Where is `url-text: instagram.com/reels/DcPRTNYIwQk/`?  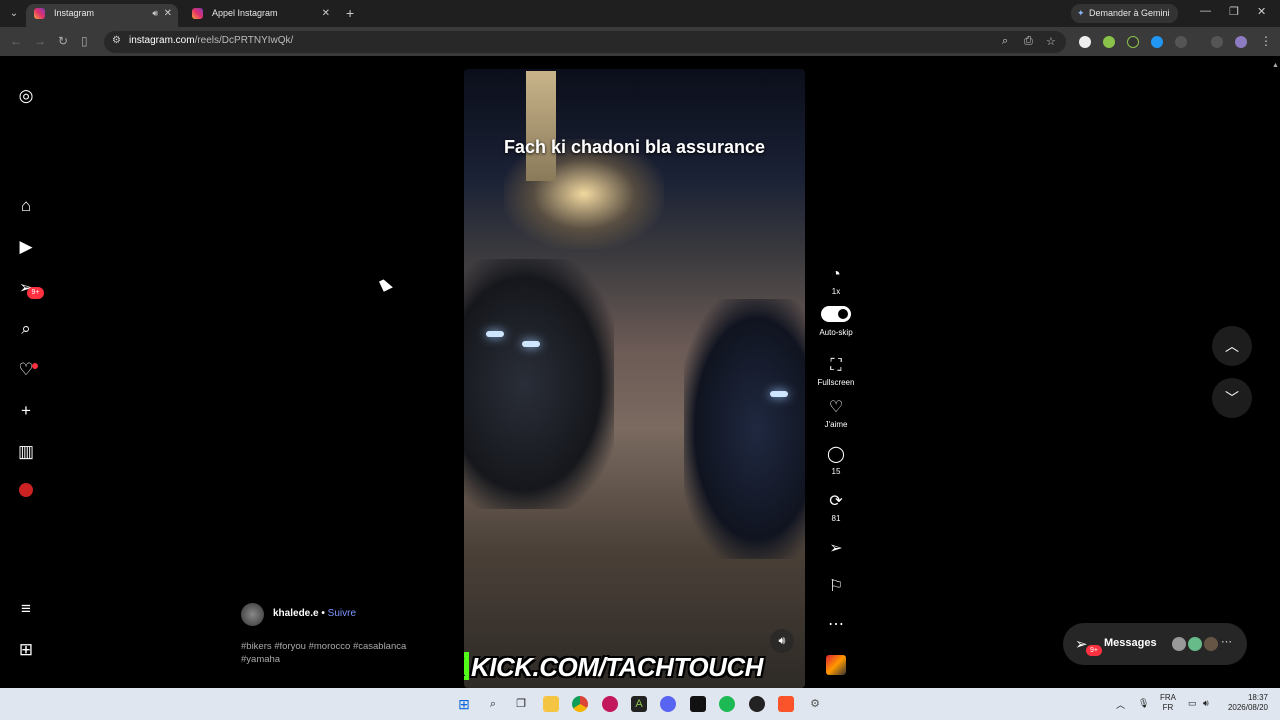
url-text: instagram.com/reels/DcPRTNYIwQk/ is located at coordinates (211, 40).